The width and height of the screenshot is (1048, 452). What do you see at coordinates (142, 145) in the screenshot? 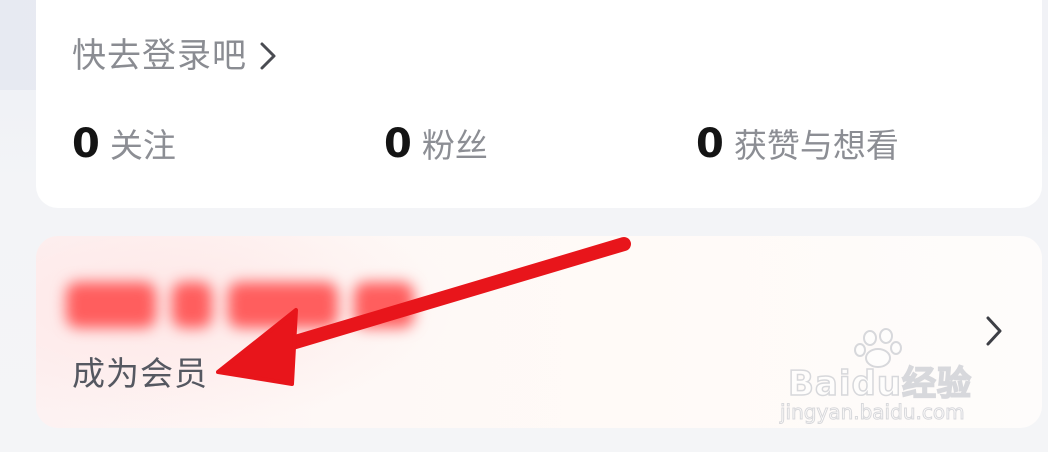
I see `stat-following-label: 关注` at bounding box center [142, 145].